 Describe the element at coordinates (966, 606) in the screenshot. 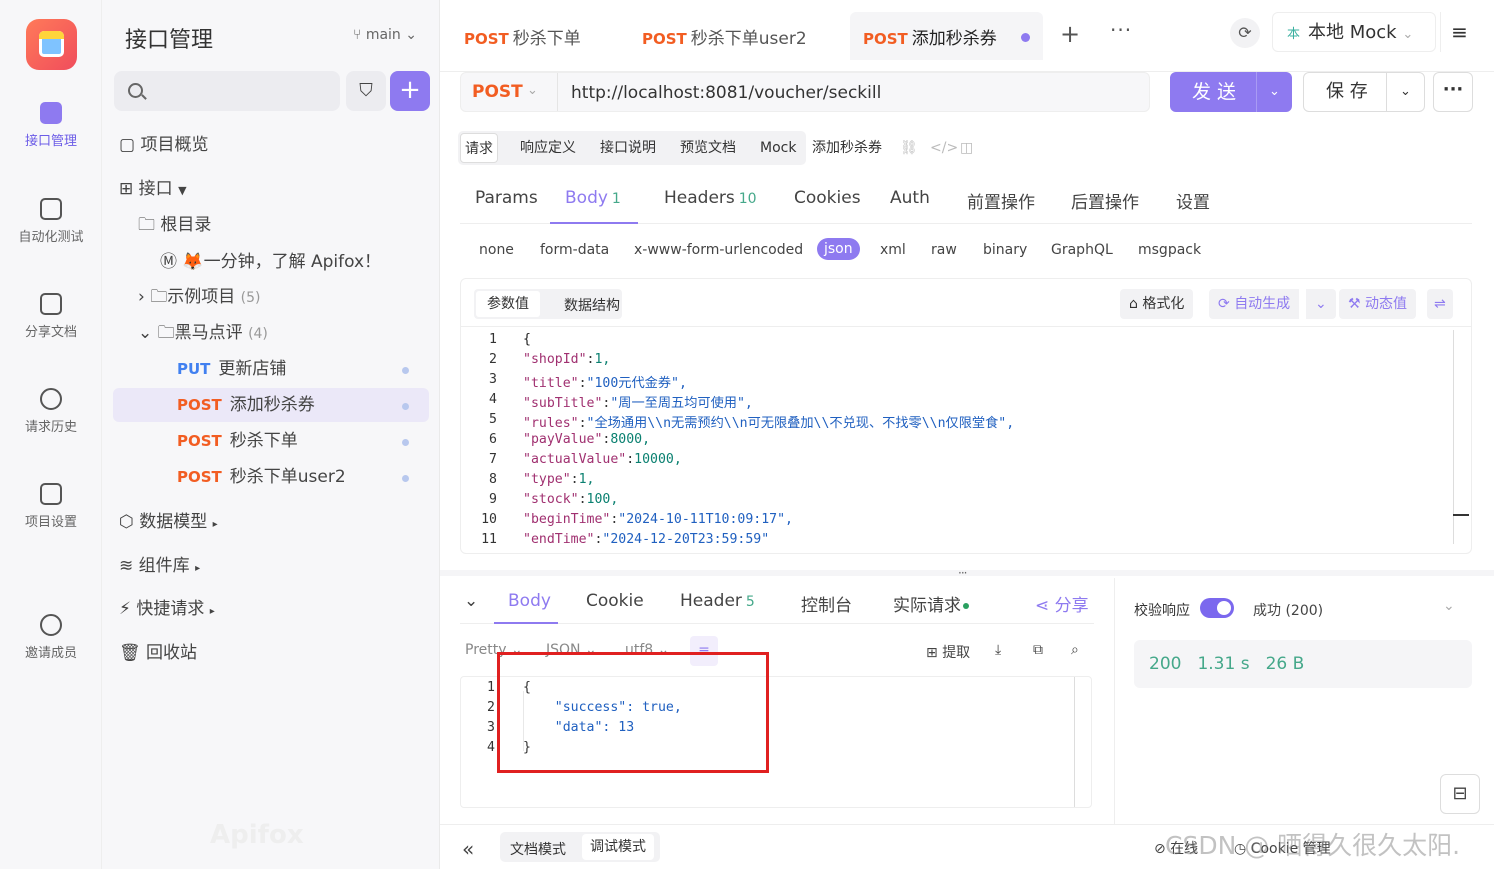

I see `status-dot` at that location.